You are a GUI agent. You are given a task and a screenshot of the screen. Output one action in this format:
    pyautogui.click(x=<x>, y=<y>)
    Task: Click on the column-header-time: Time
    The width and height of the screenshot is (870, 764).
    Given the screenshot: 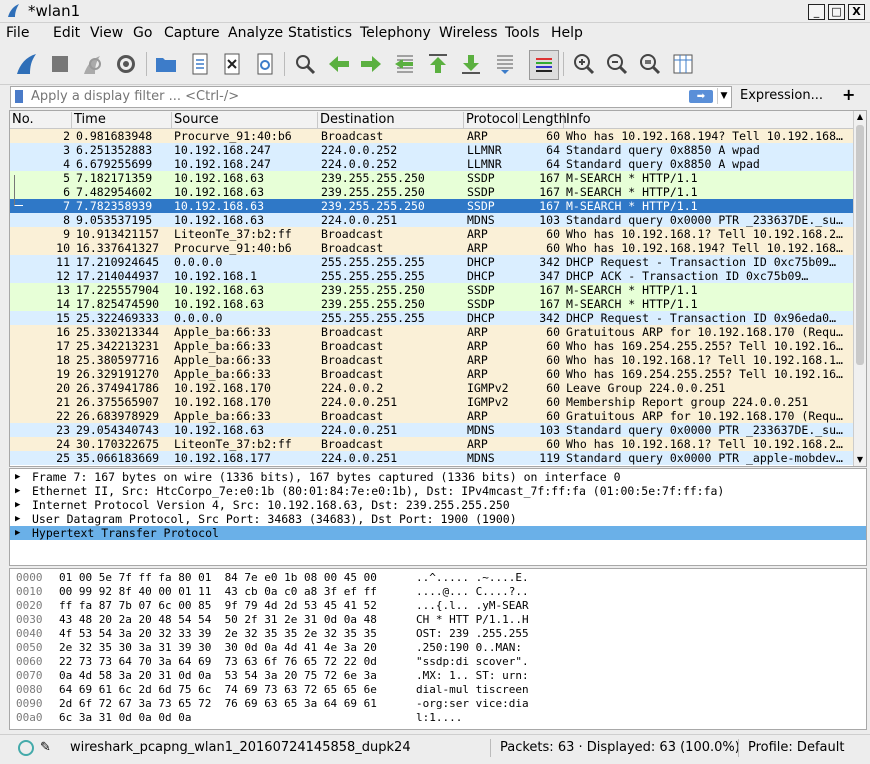 What is the action you would take?
    pyautogui.click(x=122, y=120)
    